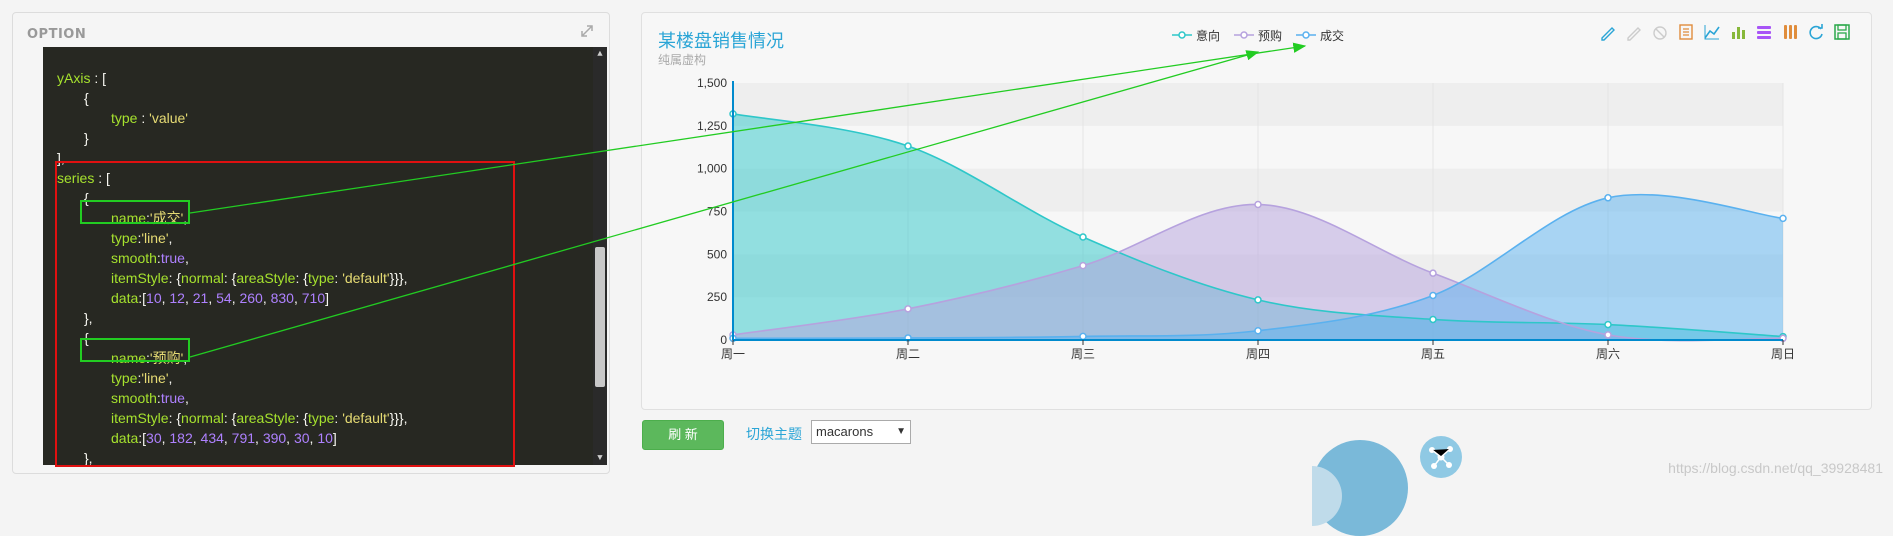 The height and width of the screenshot is (536, 1893). What do you see at coordinates (1441, 457) in the screenshot?
I see `share-network-icon` at bounding box center [1441, 457].